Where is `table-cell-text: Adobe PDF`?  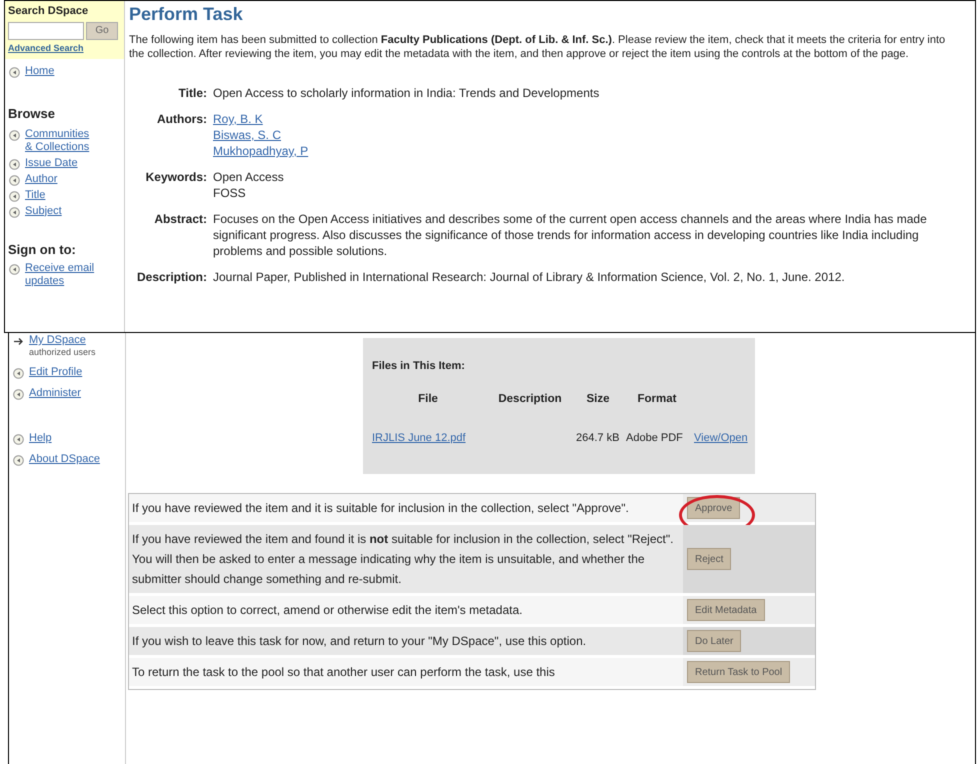
table-cell-text: Adobe PDF is located at coordinates (655, 438).